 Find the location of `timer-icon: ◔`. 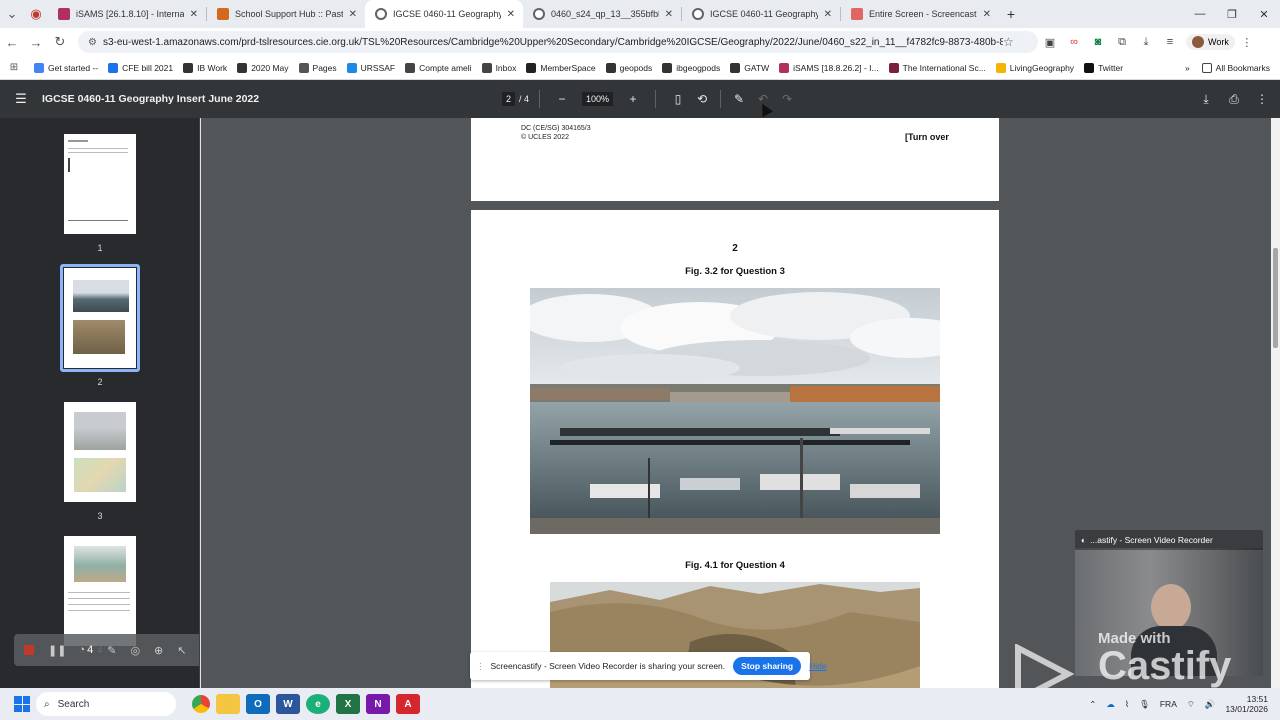

timer-icon: ◔ is located at coordinates (81, 650).